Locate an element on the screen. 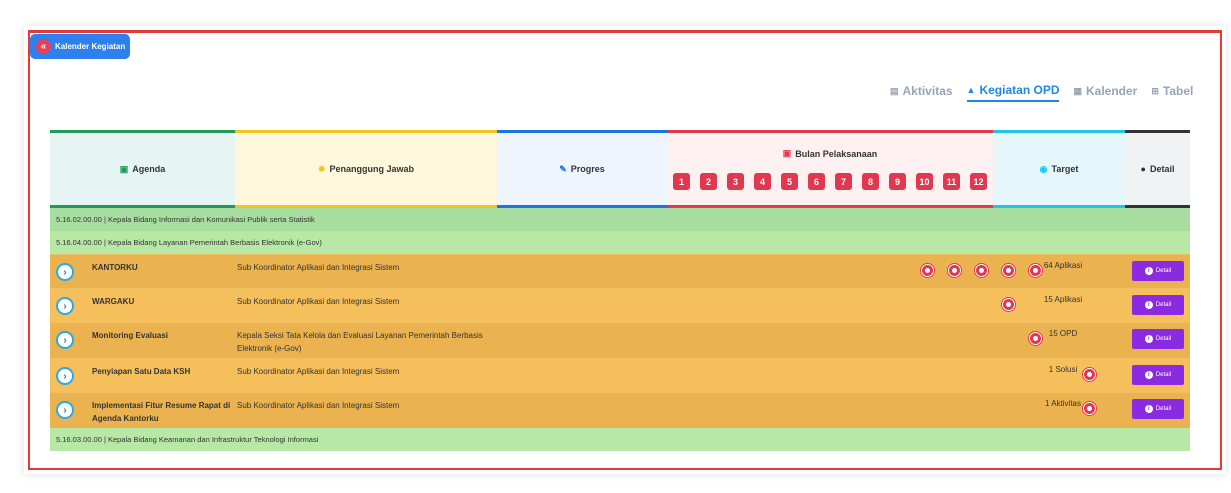  tab-aktivitas: ▤ Aktivitas is located at coordinates (921, 92).